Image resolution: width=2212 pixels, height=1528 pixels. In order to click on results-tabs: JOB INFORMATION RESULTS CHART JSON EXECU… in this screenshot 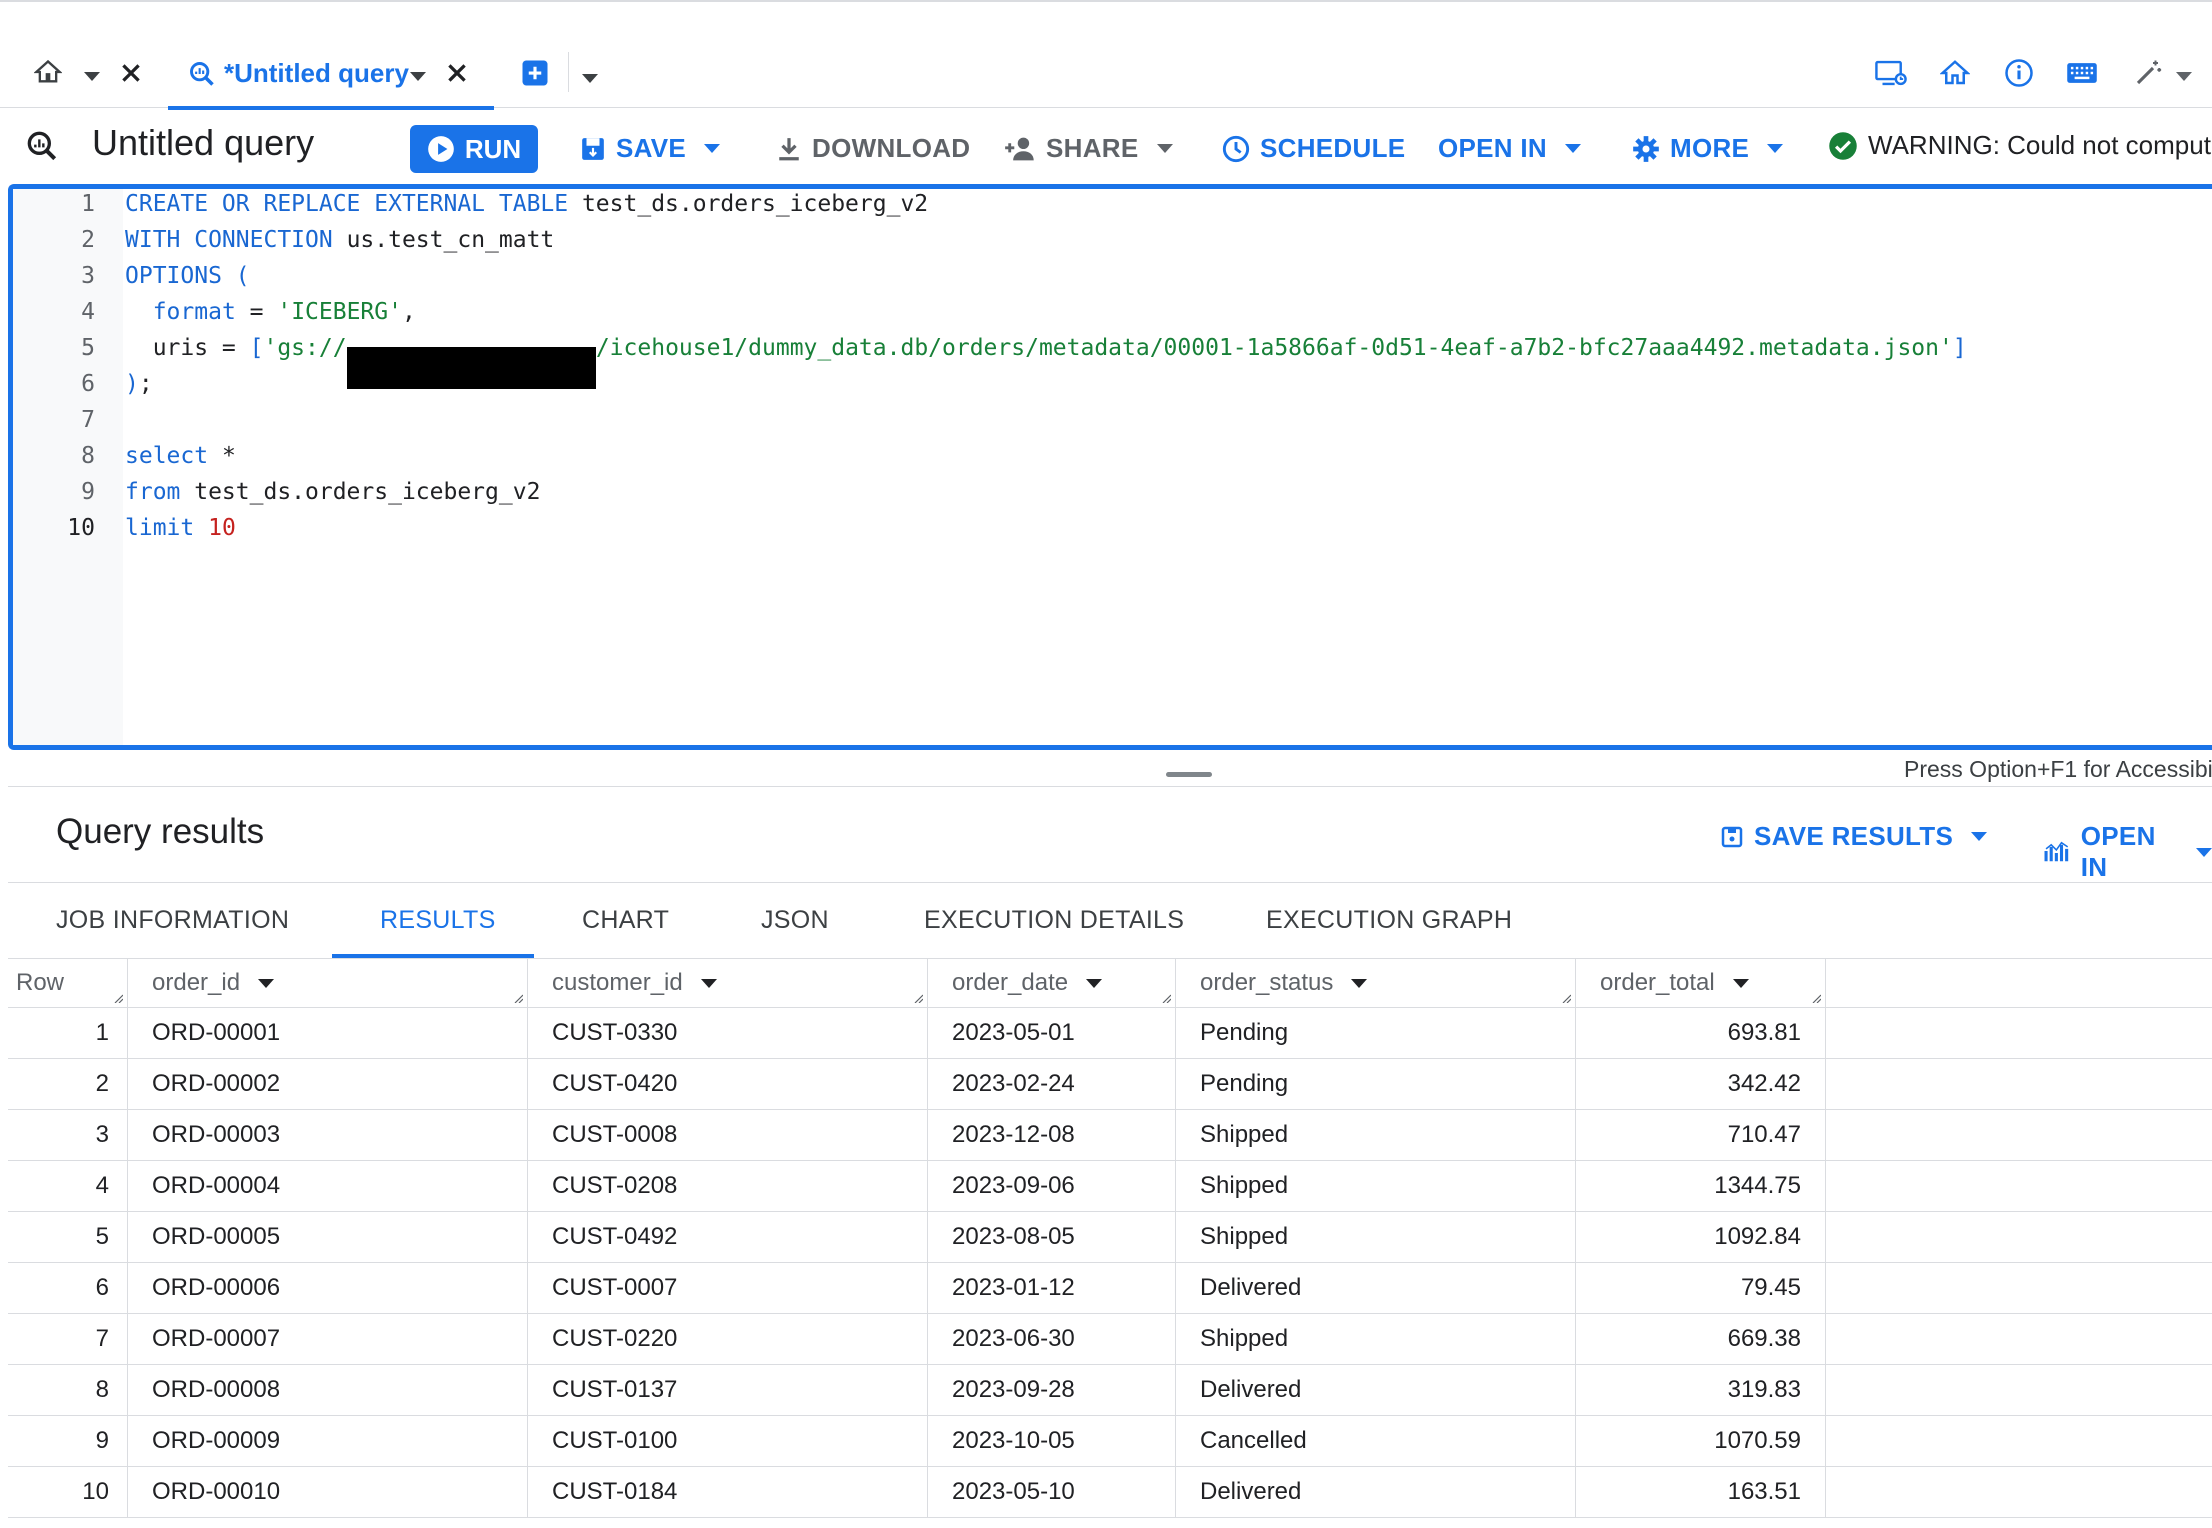, I will do `click(1110, 921)`.